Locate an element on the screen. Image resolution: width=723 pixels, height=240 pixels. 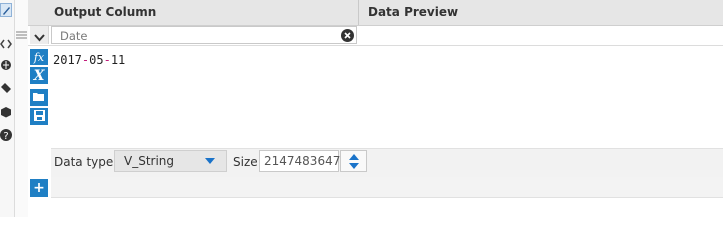
folder-icon is located at coordinates (39, 98).